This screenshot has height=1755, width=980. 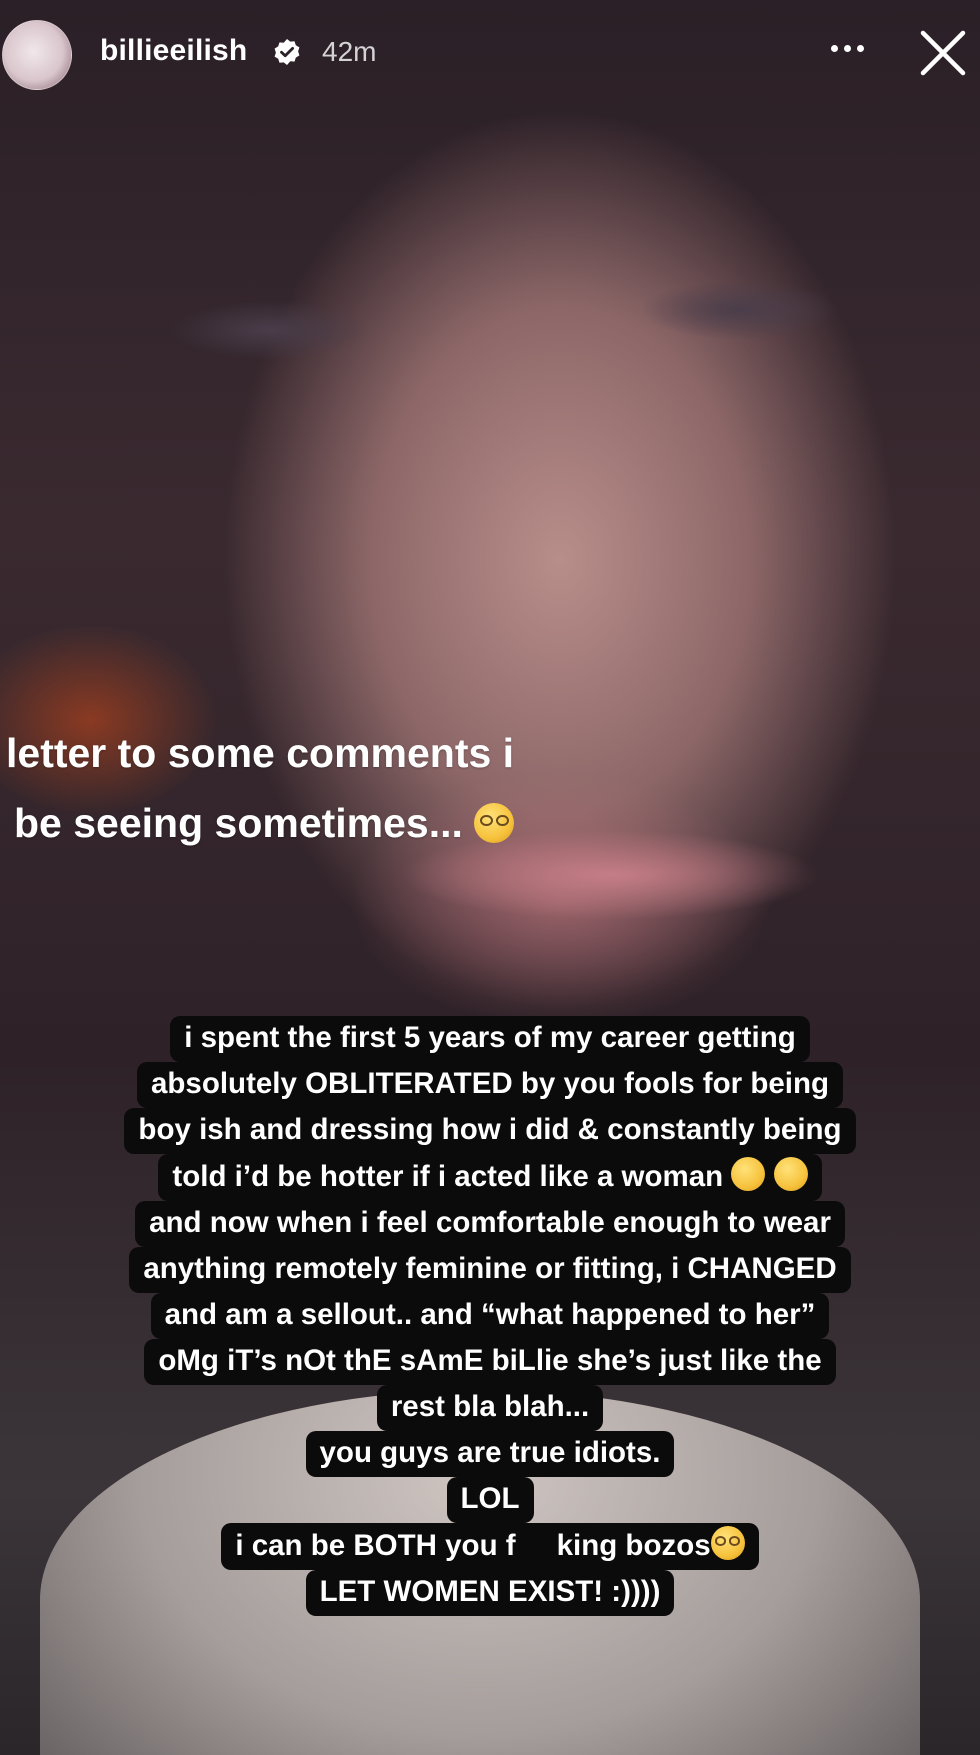 What do you see at coordinates (287, 52) in the screenshot?
I see `verified-badge-icon` at bounding box center [287, 52].